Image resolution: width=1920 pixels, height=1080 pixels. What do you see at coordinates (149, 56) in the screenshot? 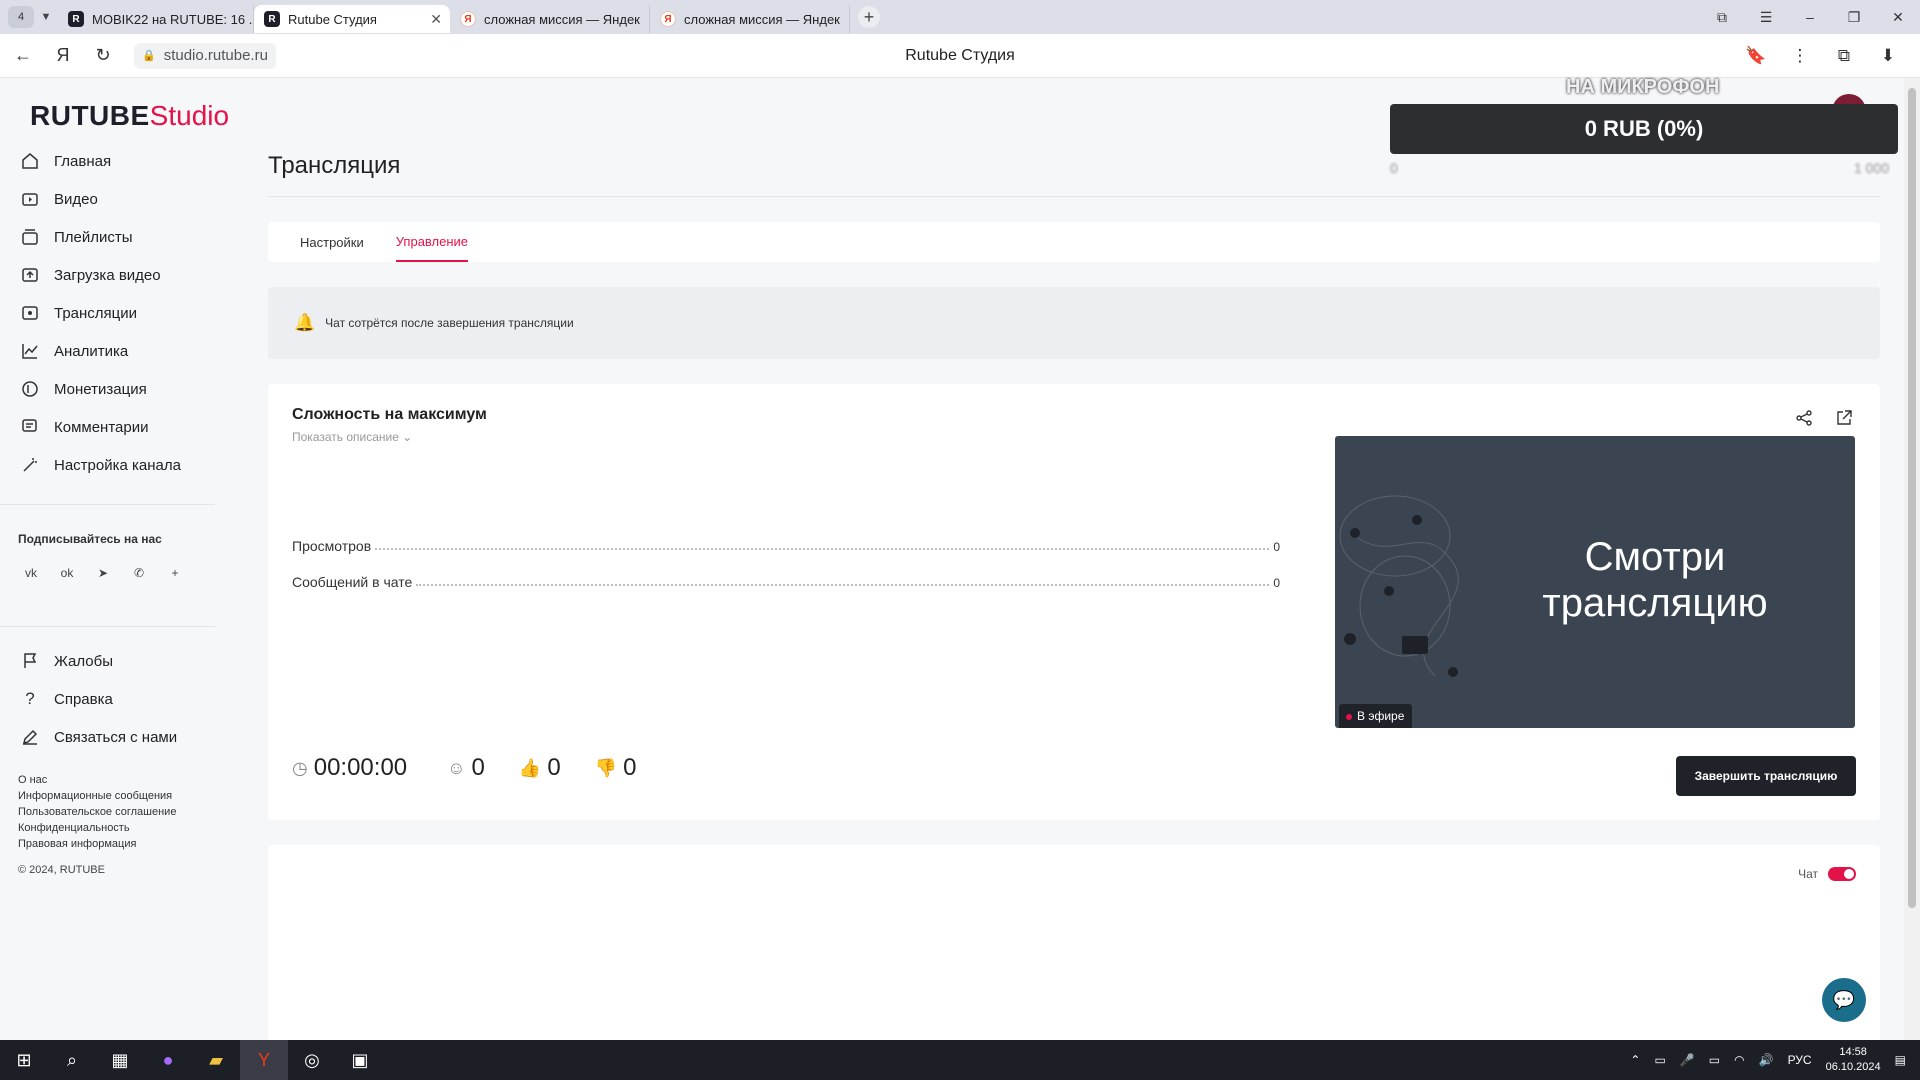
I see `lock-icon: 🔒` at bounding box center [149, 56].